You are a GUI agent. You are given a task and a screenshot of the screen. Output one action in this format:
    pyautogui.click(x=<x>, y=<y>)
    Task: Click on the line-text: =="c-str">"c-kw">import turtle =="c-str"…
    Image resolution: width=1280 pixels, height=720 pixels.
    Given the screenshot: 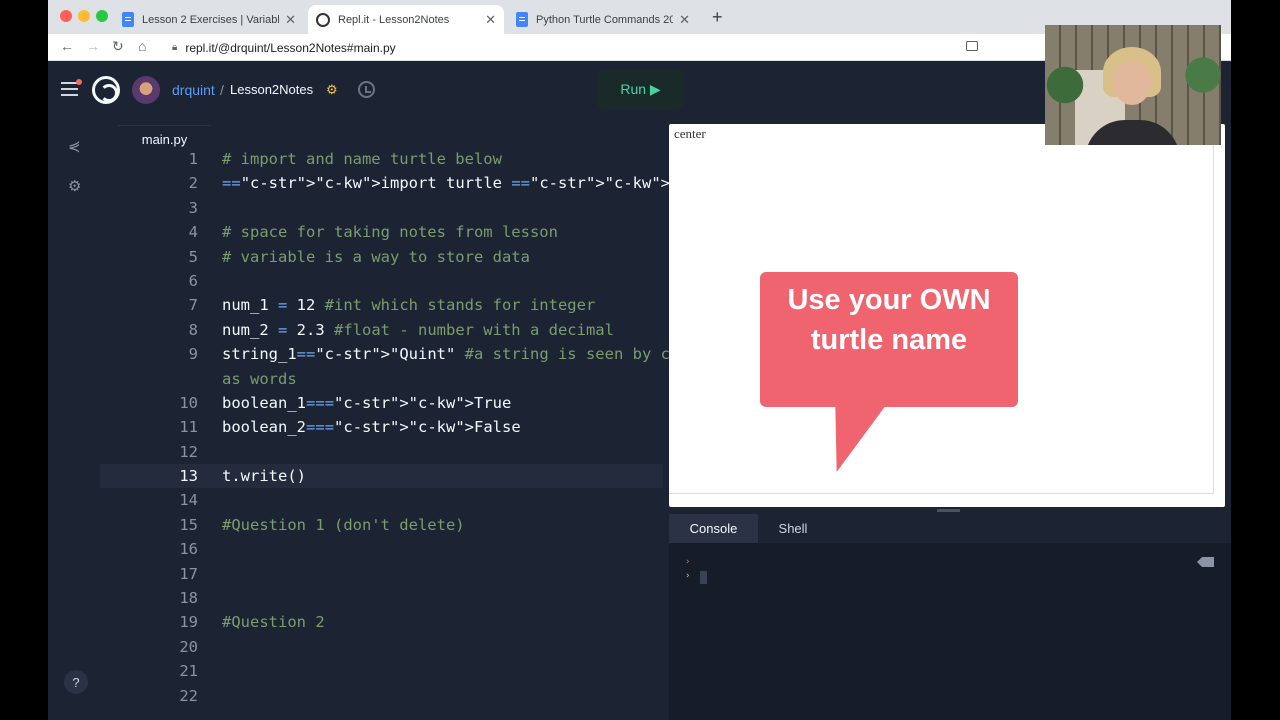 What is the action you would take?
    pyautogui.click(x=465, y=183)
    